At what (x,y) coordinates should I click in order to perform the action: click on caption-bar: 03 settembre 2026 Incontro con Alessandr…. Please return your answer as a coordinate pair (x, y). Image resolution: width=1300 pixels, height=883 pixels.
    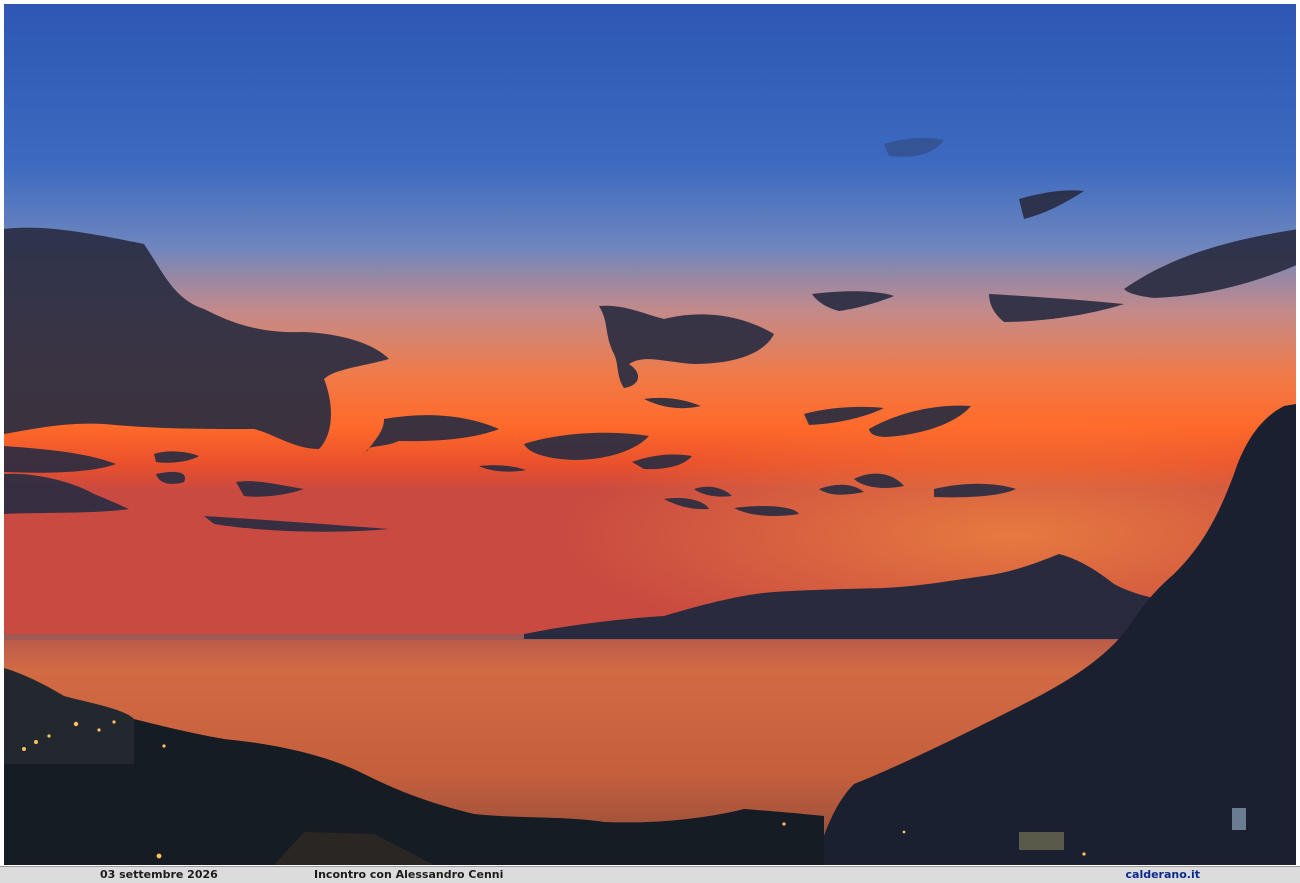
    Looking at the image, I should click on (650, 874).